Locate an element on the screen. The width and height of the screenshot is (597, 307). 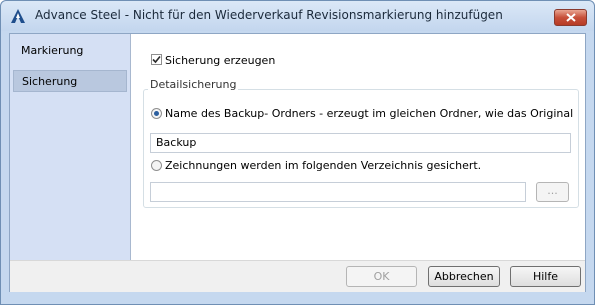
checkmark-icon is located at coordinates (156, 59).